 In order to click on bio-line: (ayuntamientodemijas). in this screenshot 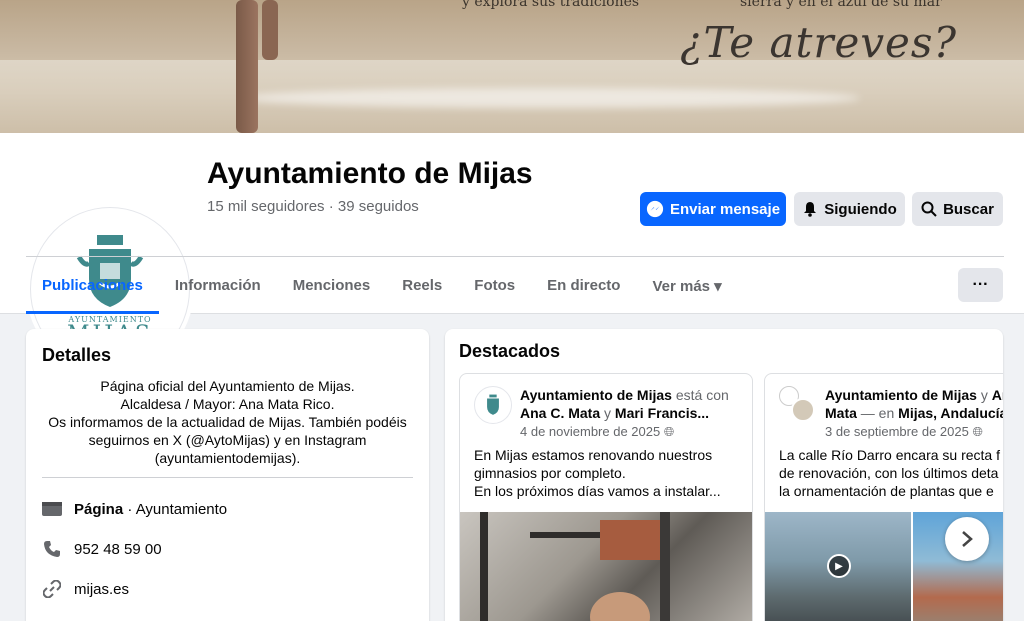, I will do `click(227, 458)`.